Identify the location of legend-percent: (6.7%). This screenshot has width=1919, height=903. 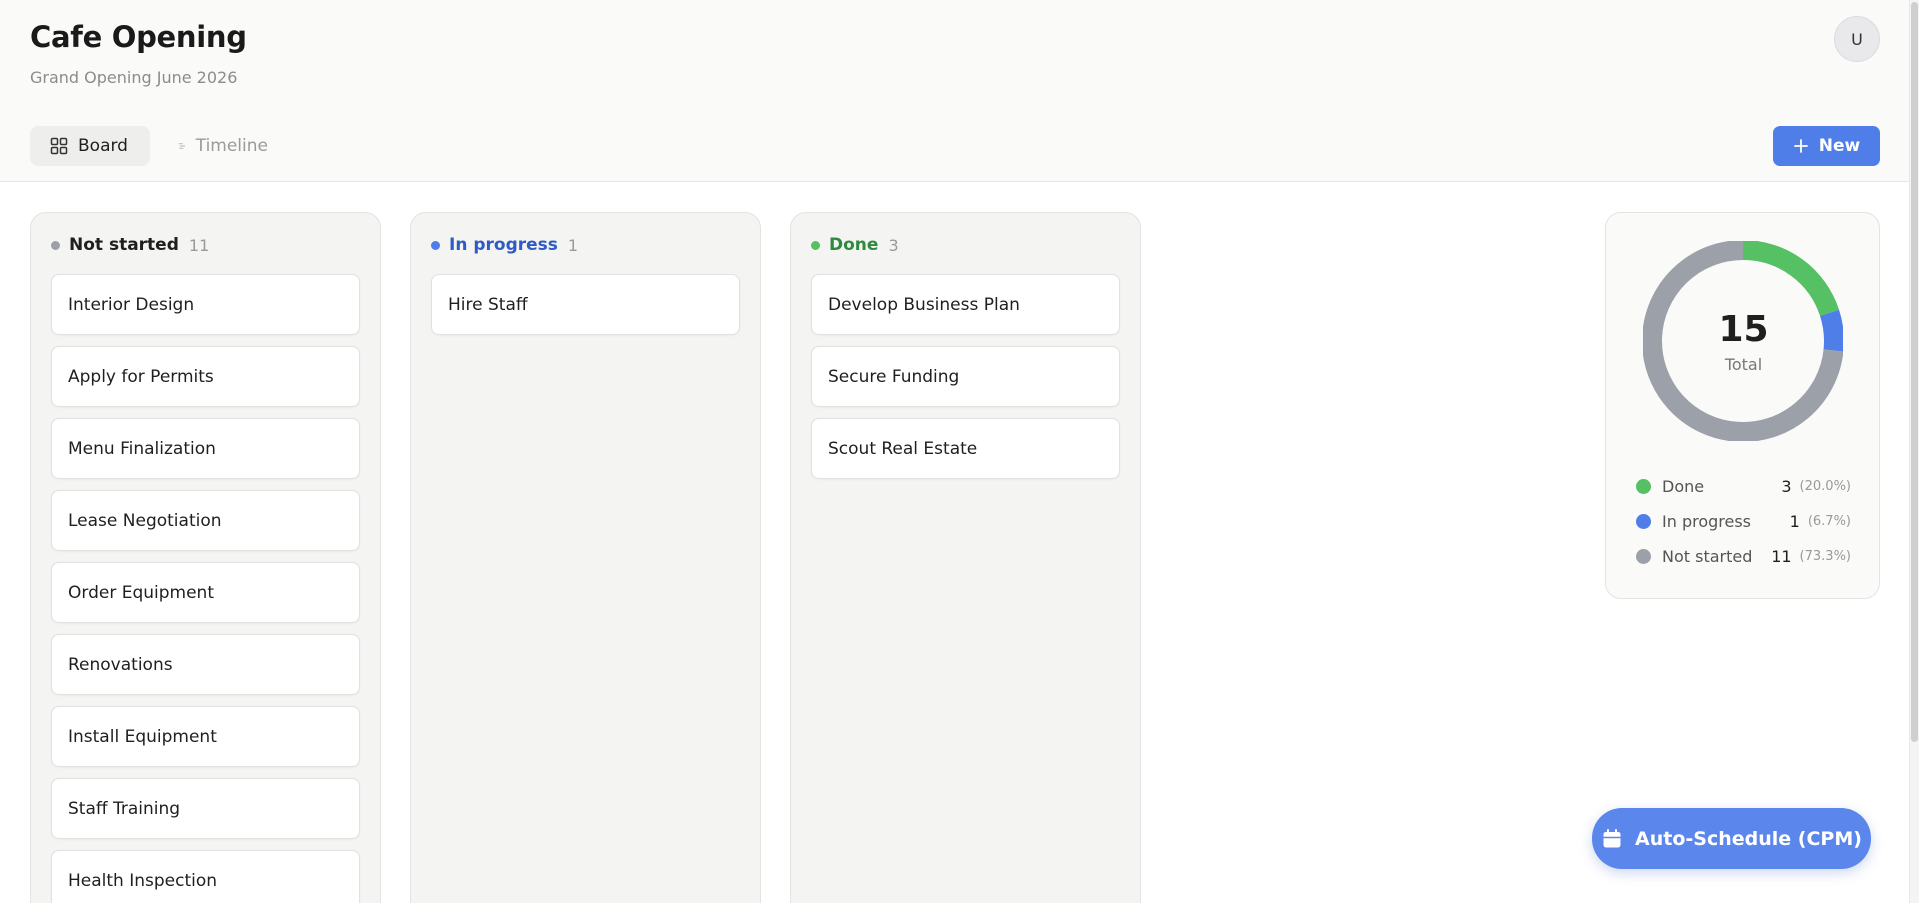
(1829, 521).